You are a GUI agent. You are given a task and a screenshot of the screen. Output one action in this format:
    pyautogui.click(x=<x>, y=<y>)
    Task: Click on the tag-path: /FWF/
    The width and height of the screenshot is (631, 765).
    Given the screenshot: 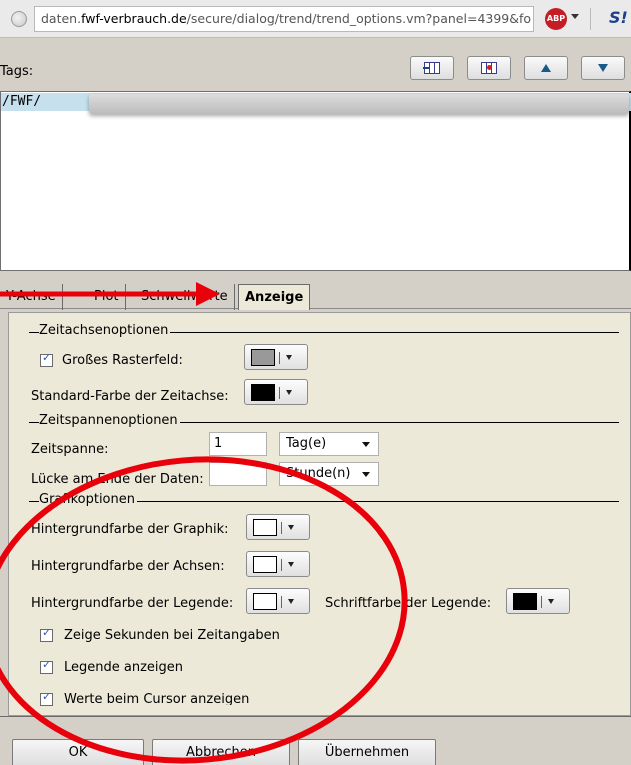 What is the action you would take?
    pyautogui.click(x=22, y=101)
    